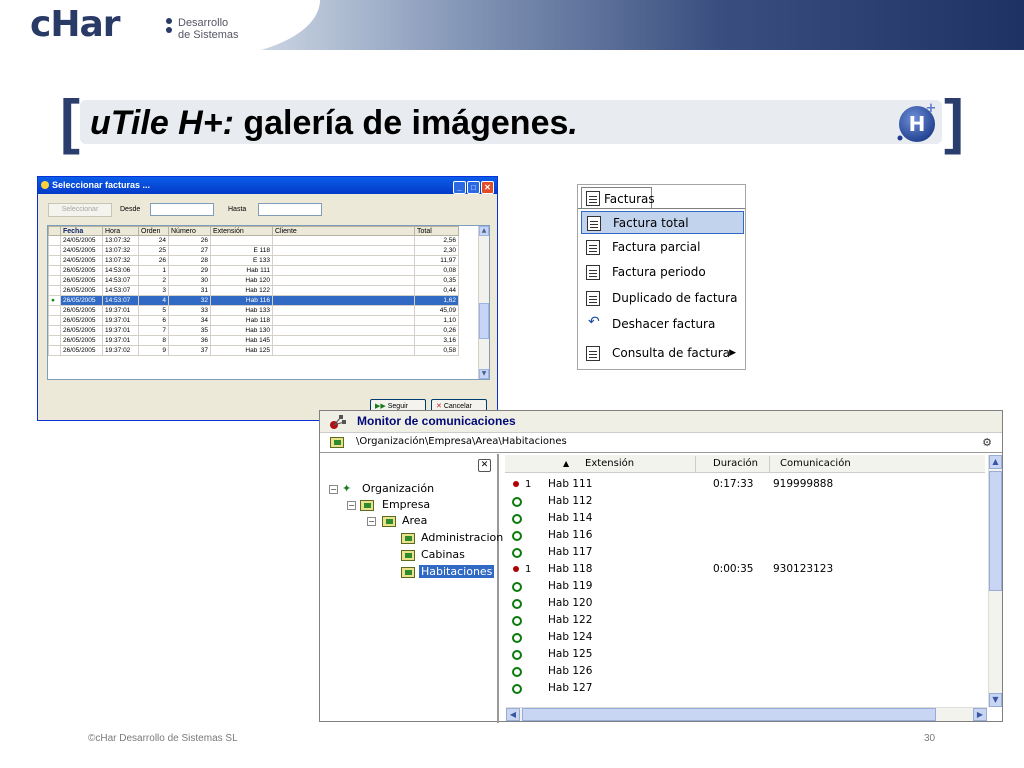  I want to click on table-row: 24/05/2005 13:07:32 26 28 E 133 11,97, so click(253, 260).